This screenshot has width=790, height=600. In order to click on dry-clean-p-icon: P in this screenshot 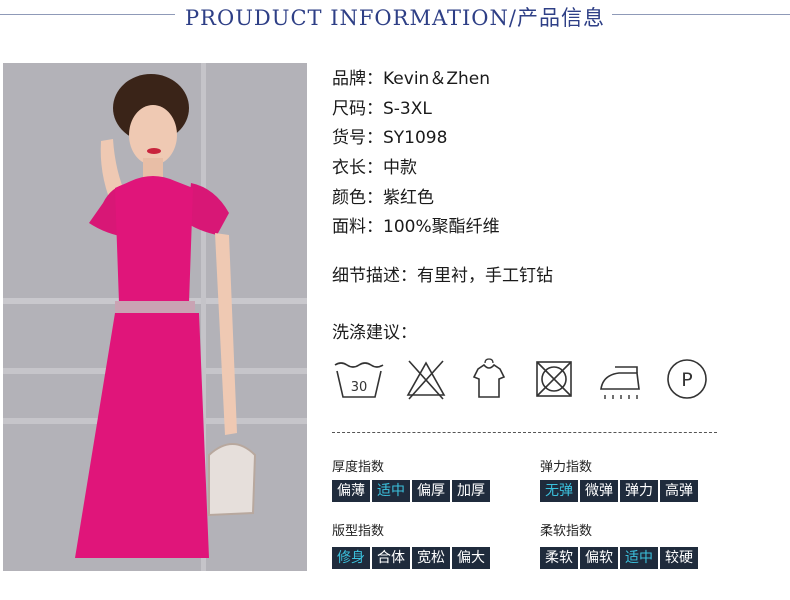, I will do `click(687, 379)`.